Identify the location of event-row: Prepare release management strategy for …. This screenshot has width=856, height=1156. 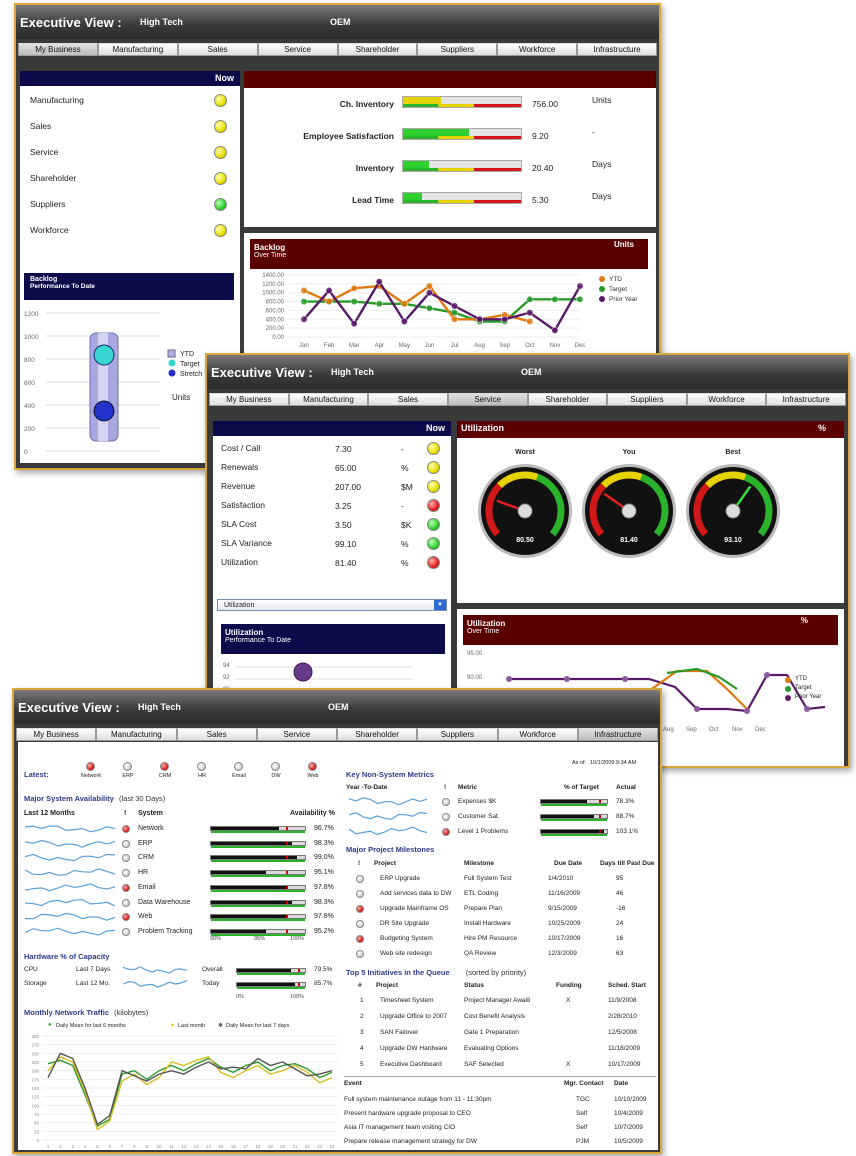
(338, 1142).